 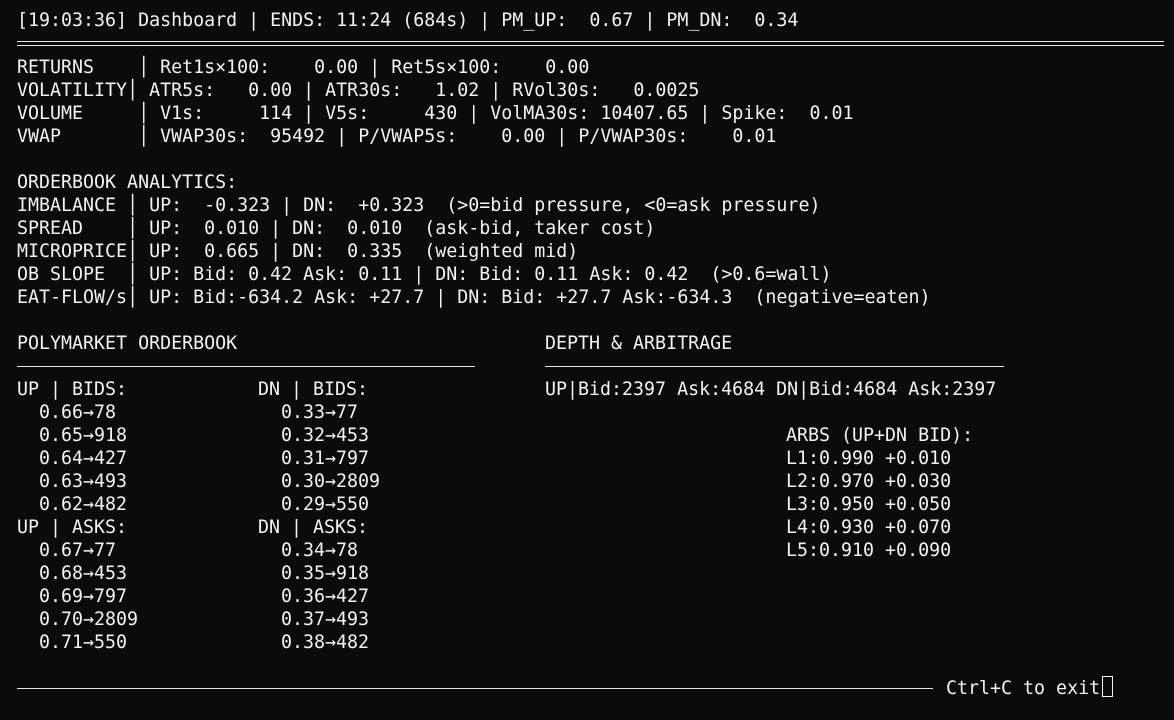 I want to click on up-asks-header: UP | ASKS:, so click(x=72, y=527).